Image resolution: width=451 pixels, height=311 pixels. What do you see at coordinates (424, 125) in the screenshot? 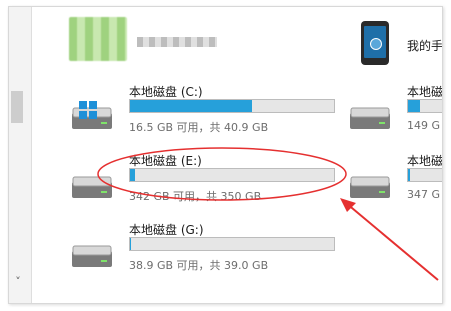
I see `drive-space-info: 149 G` at bounding box center [424, 125].